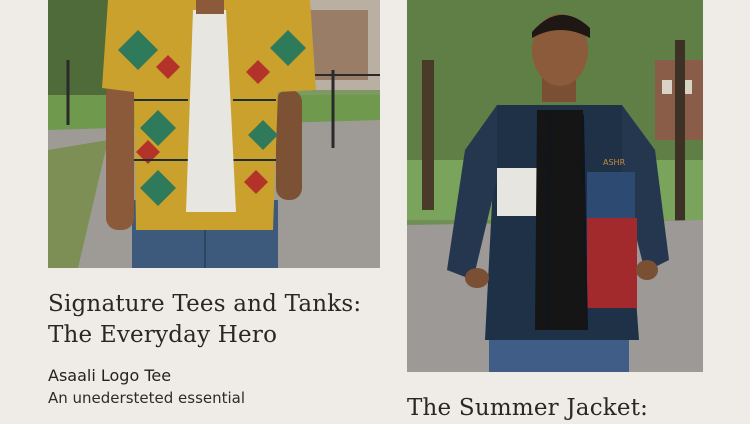 Image resolution: width=750 pixels, height=424 pixels. I want to click on jacket-headline: The Summer Jacket:, so click(555, 408).